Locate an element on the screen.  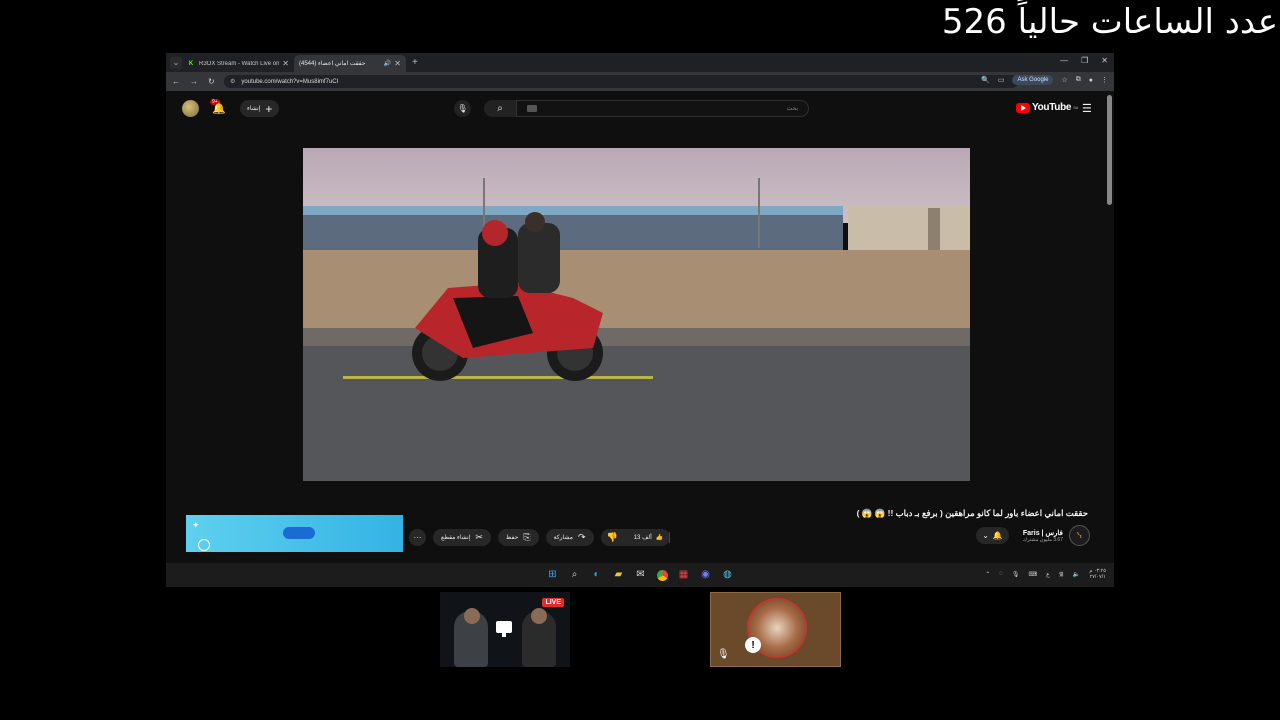
chevron-down-icon: ⌄ is located at coordinates (985, 535).